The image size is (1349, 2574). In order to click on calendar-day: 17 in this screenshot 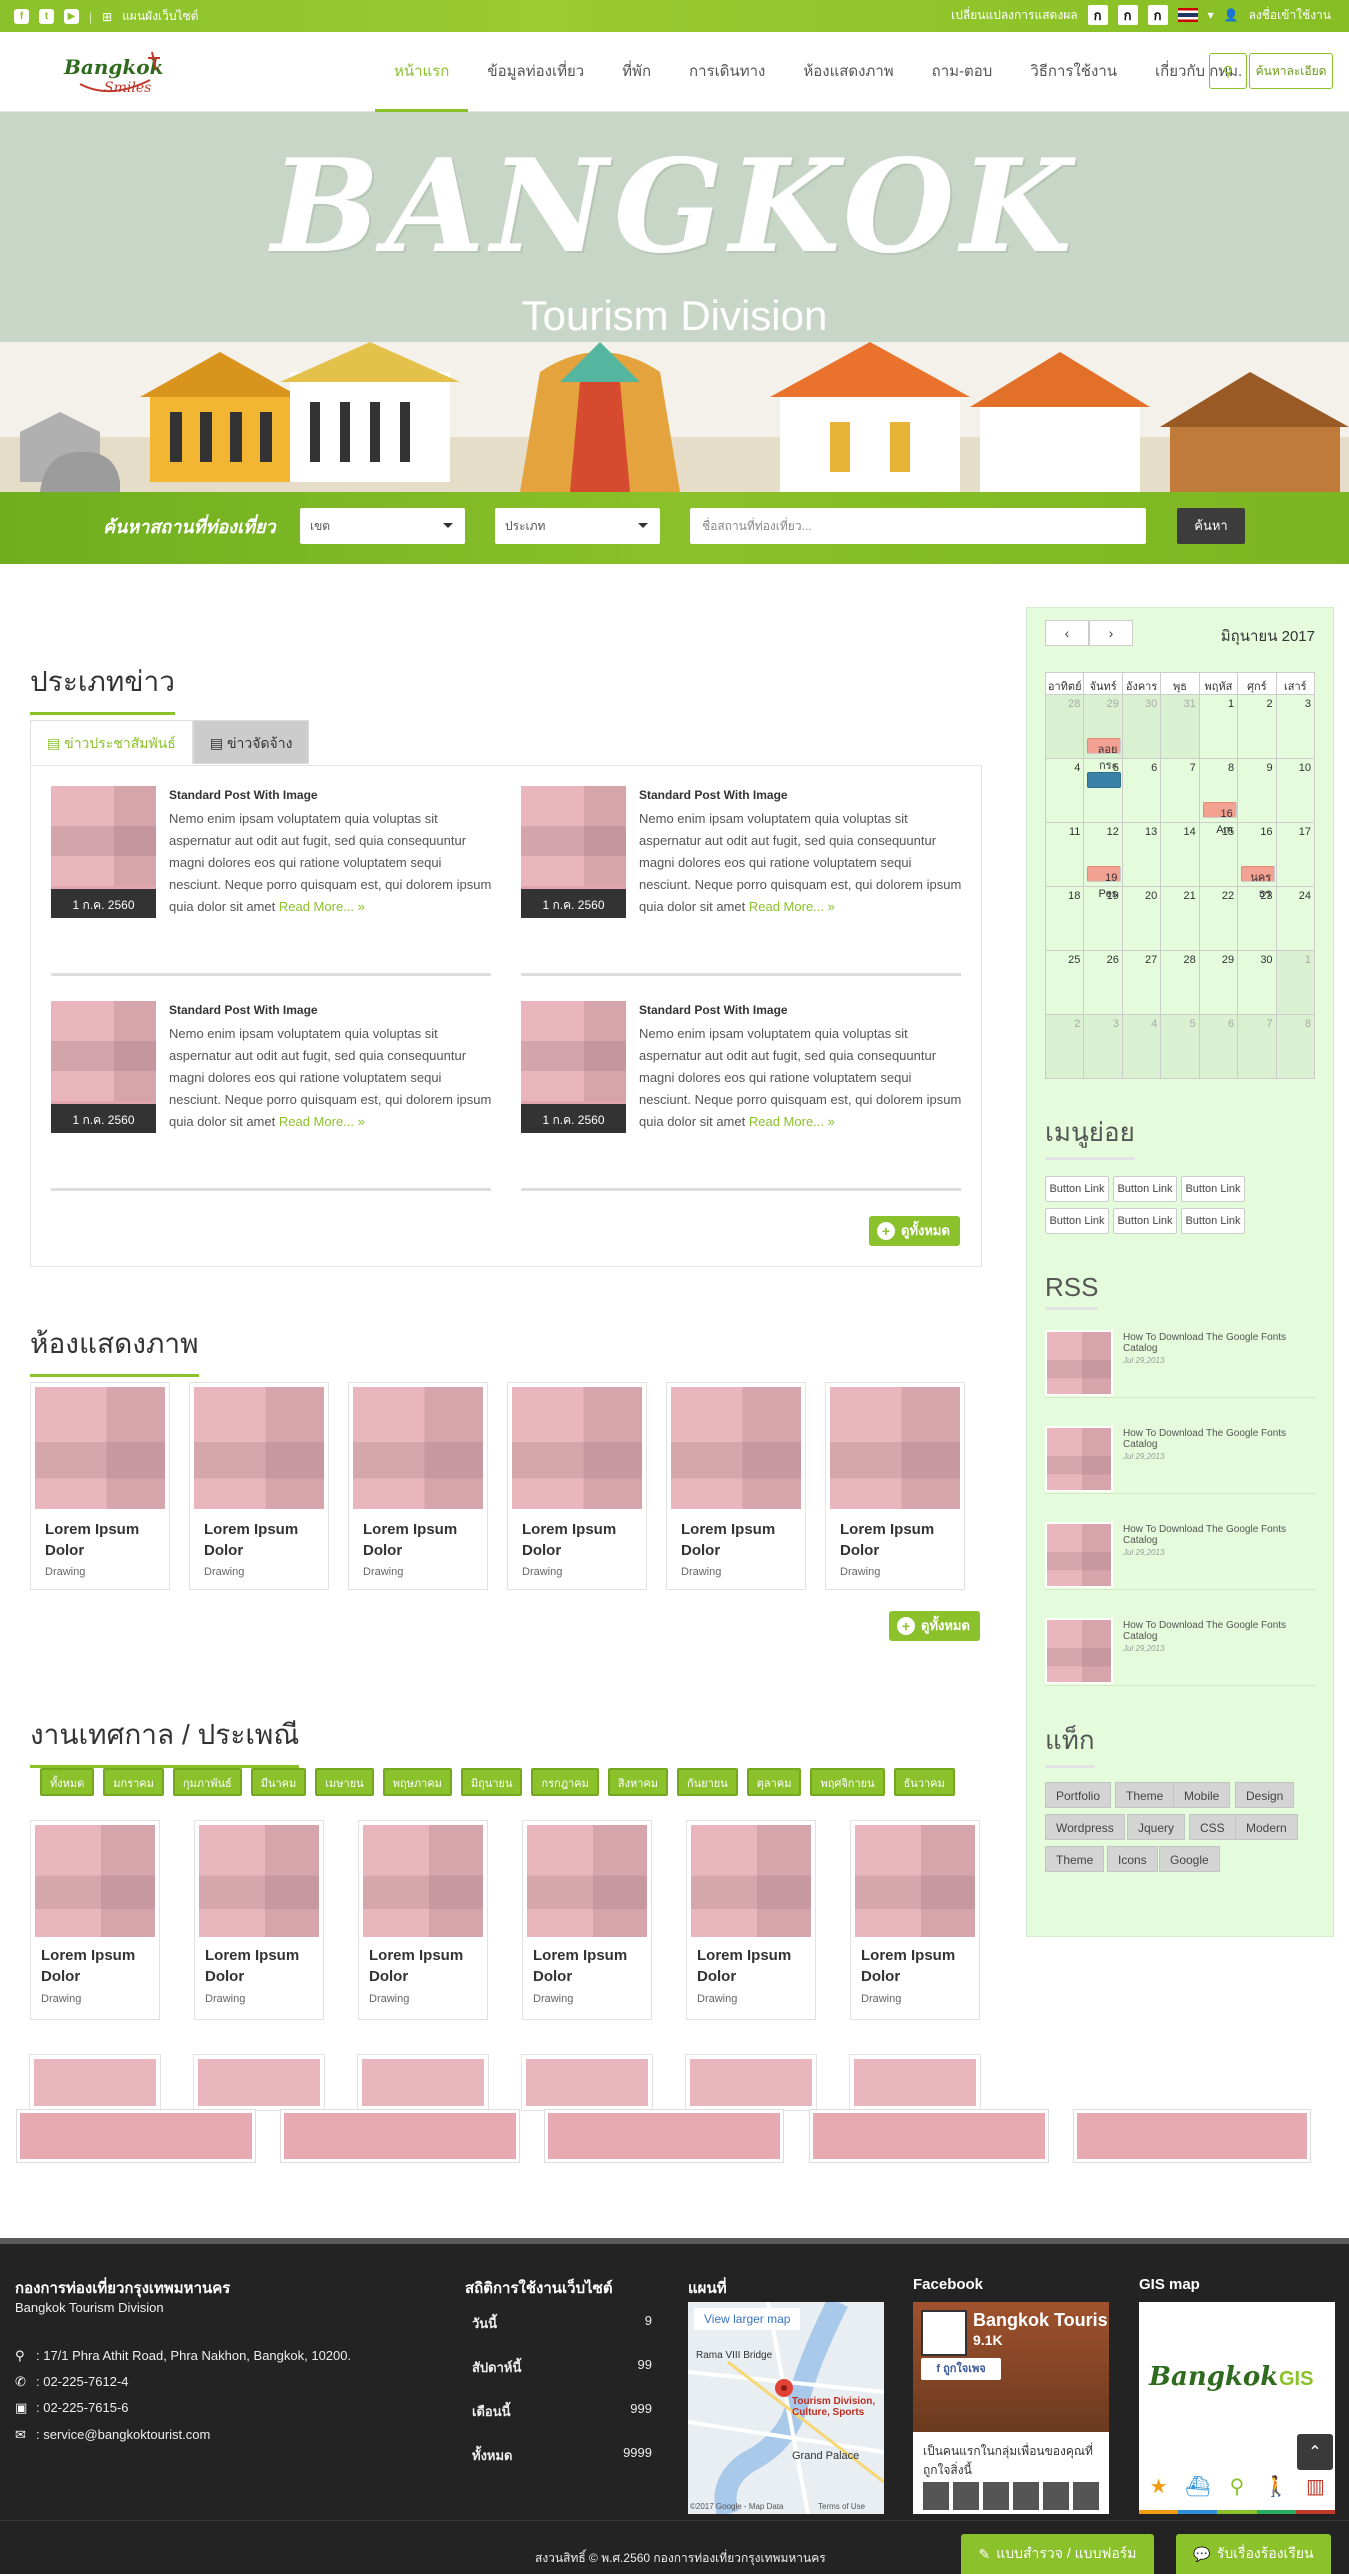, I will do `click(1295, 855)`.